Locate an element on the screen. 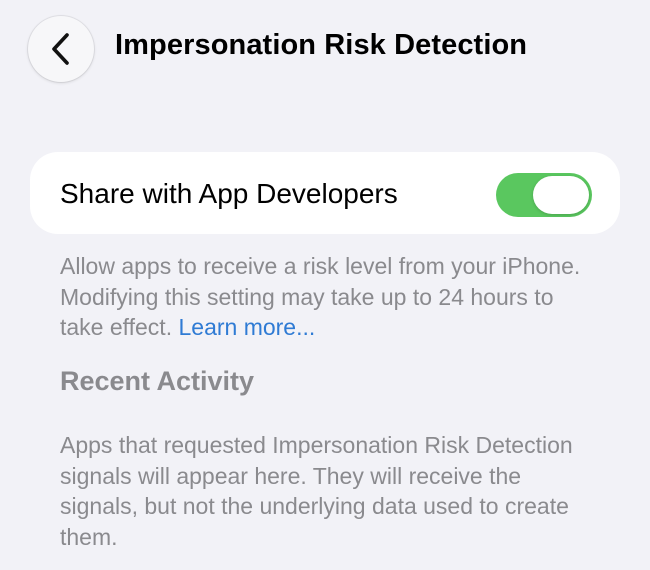  page-title: Impersonation Risk Detection is located at coordinates (321, 45).